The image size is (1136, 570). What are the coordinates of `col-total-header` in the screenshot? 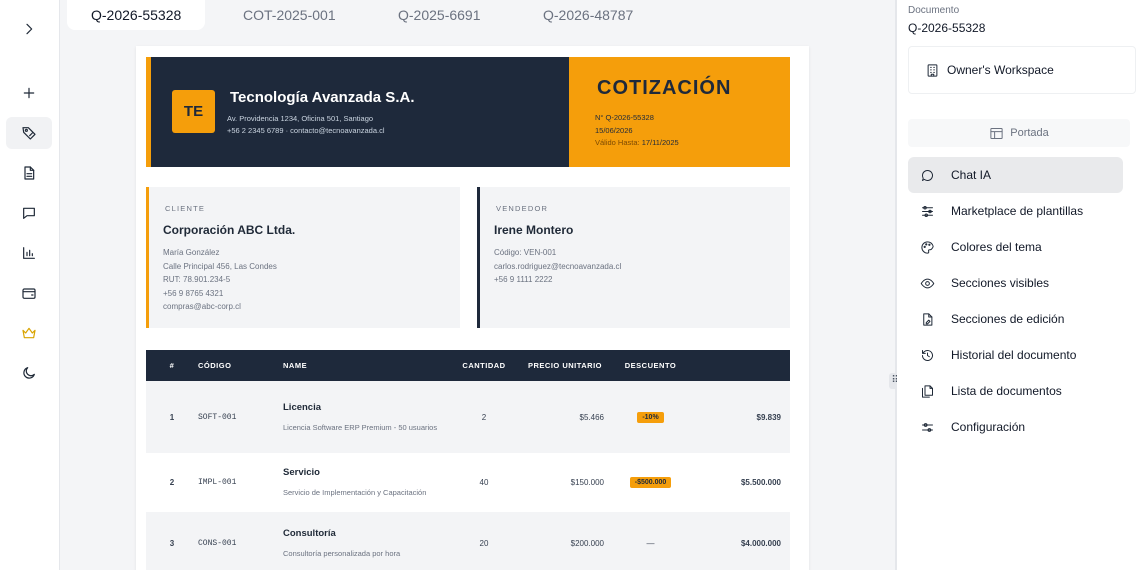 It's located at (739, 365).